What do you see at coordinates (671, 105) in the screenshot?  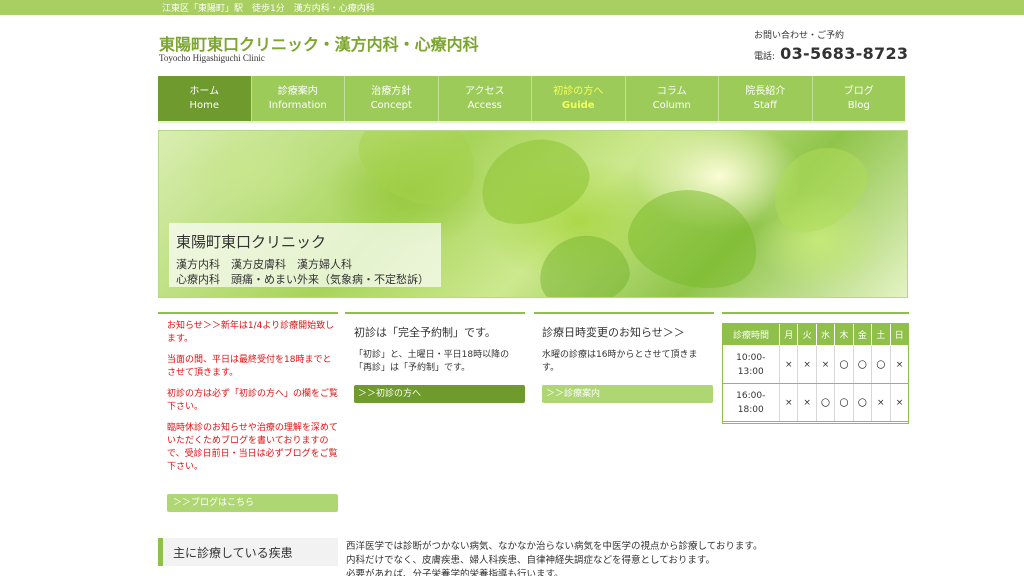 I see `nav-column-en: Column` at bounding box center [671, 105].